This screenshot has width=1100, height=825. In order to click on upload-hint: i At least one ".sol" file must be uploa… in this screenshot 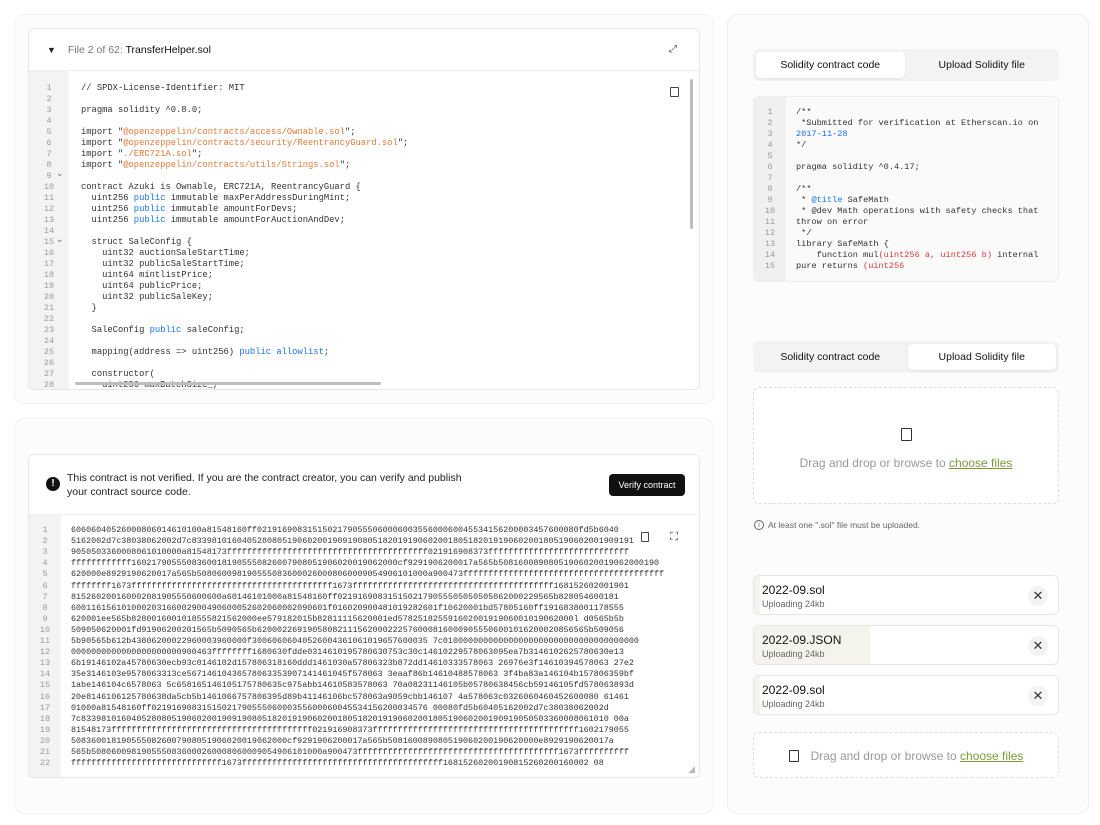, I will do `click(837, 525)`.